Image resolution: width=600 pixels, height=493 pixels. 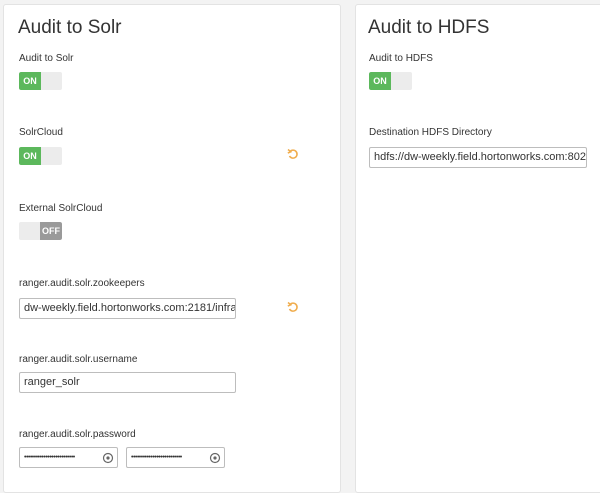 What do you see at coordinates (41, 132) in the screenshot?
I see `solrcloud-label: SolrCloud` at bounding box center [41, 132].